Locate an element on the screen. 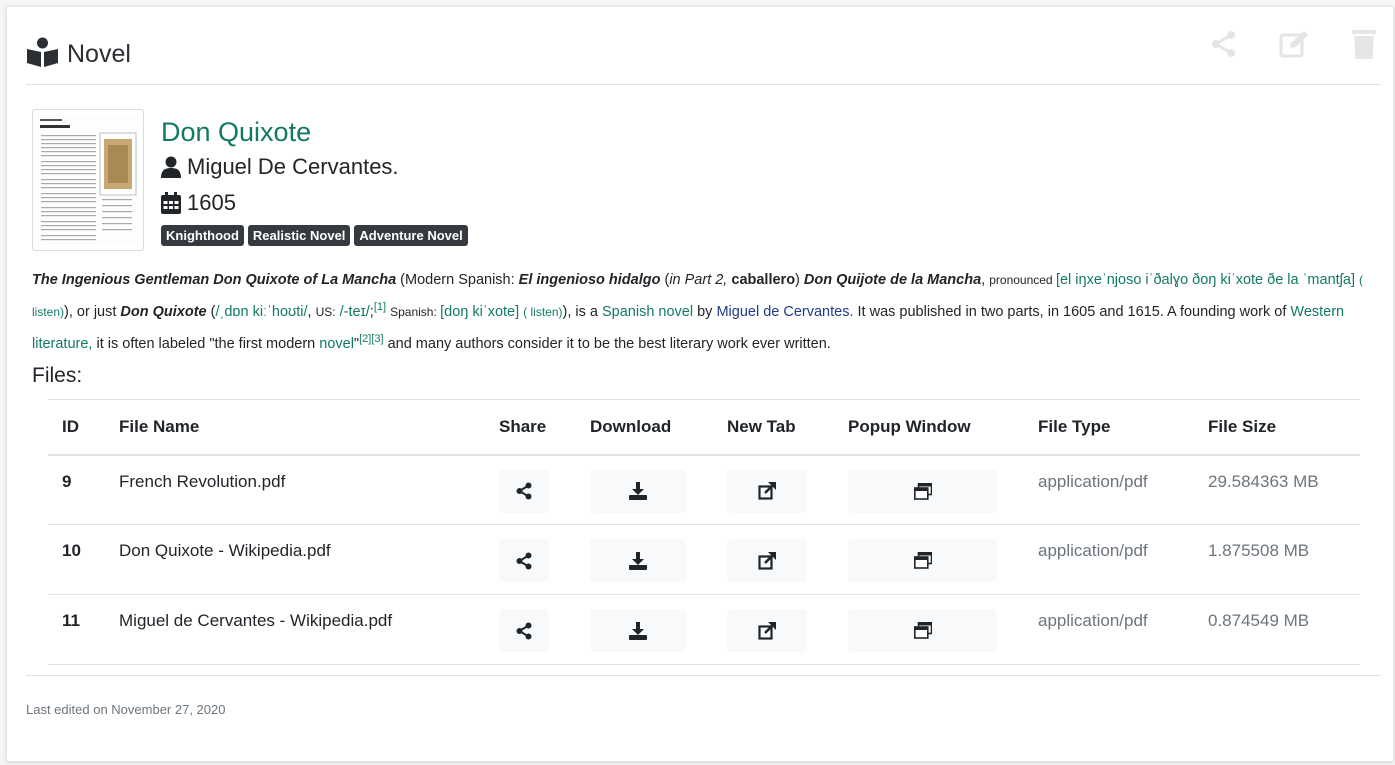 The image size is (1395, 765). year-line: 1605 is located at coordinates (314, 203).